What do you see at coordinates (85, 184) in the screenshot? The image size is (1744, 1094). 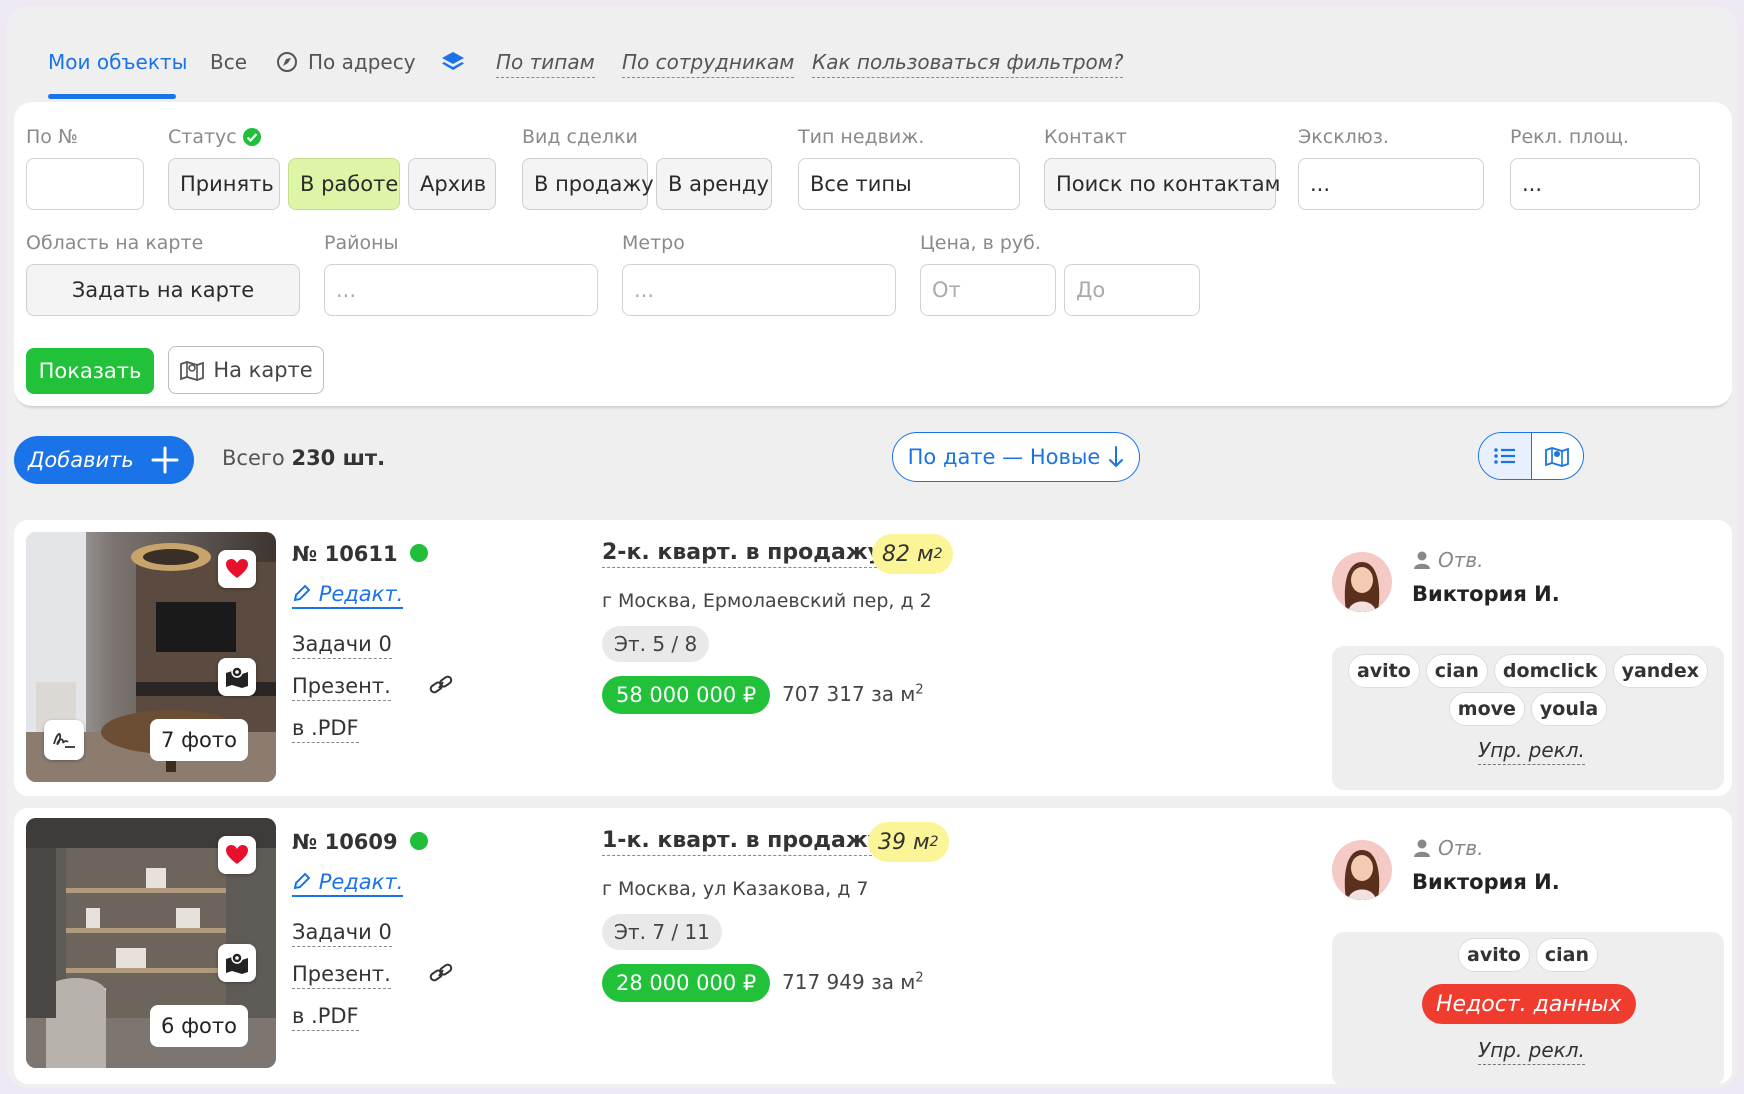 I see `number-input` at bounding box center [85, 184].